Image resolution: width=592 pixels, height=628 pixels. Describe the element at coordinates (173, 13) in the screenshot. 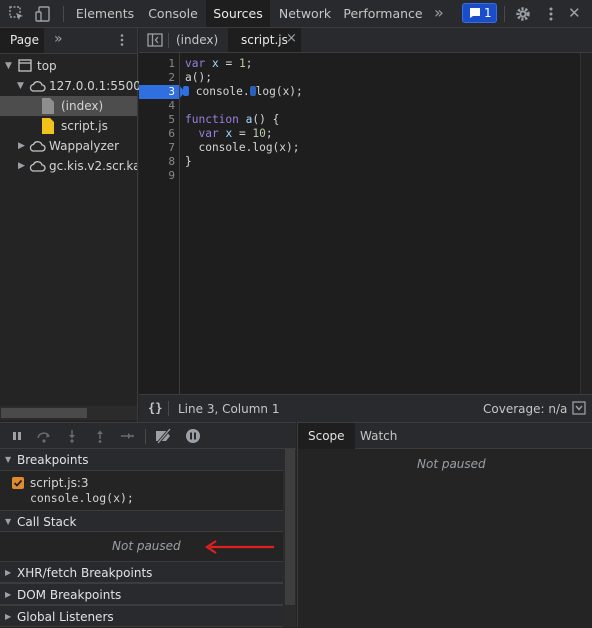

I see `tab-console: Console` at that location.